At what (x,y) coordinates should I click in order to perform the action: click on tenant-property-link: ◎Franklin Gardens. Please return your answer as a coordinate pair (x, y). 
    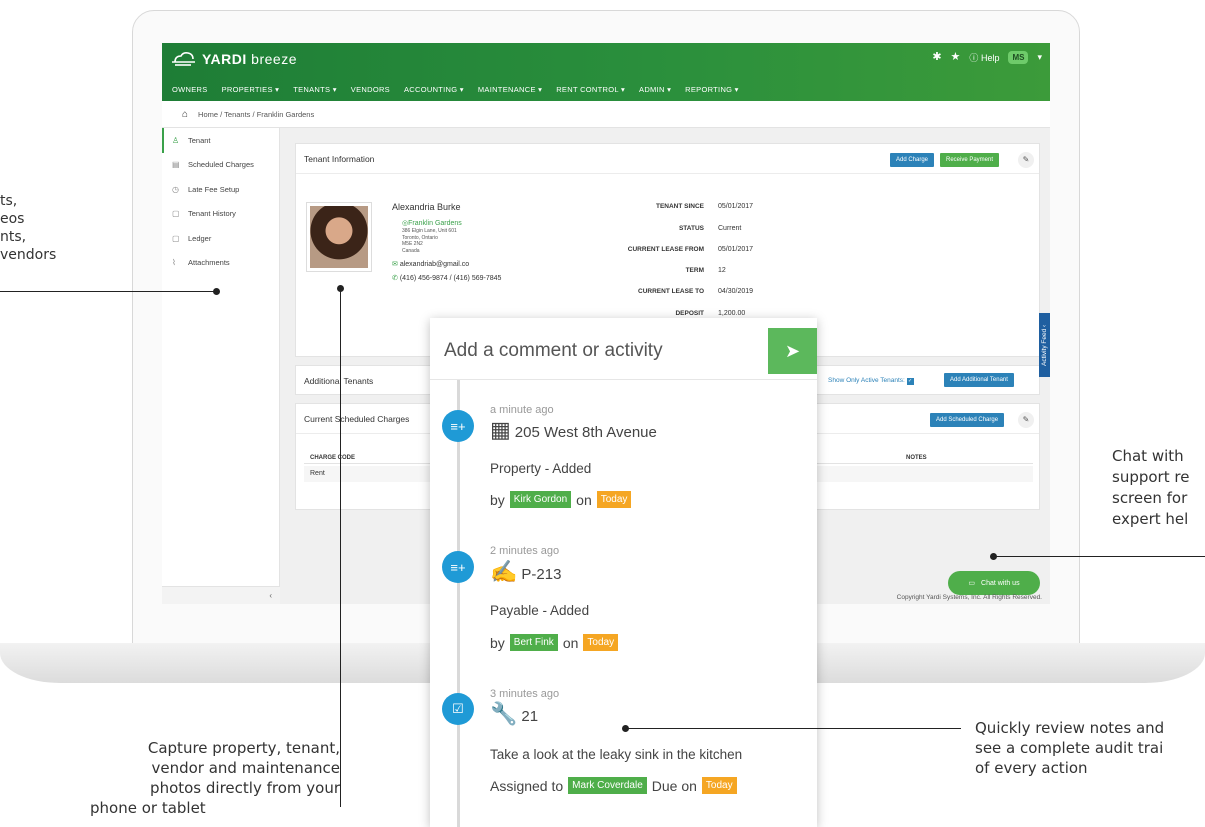
    Looking at the image, I should click on (432, 223).